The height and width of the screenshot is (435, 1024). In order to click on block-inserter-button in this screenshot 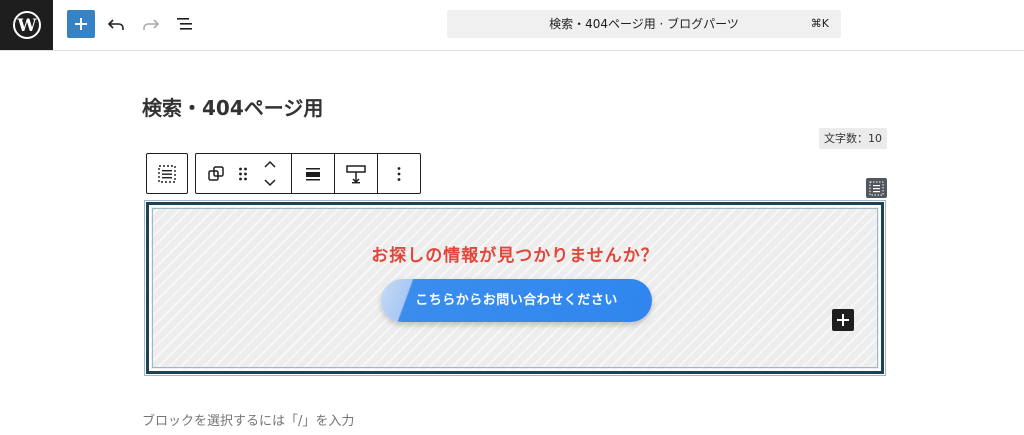, I will do `click(81, 24)`.